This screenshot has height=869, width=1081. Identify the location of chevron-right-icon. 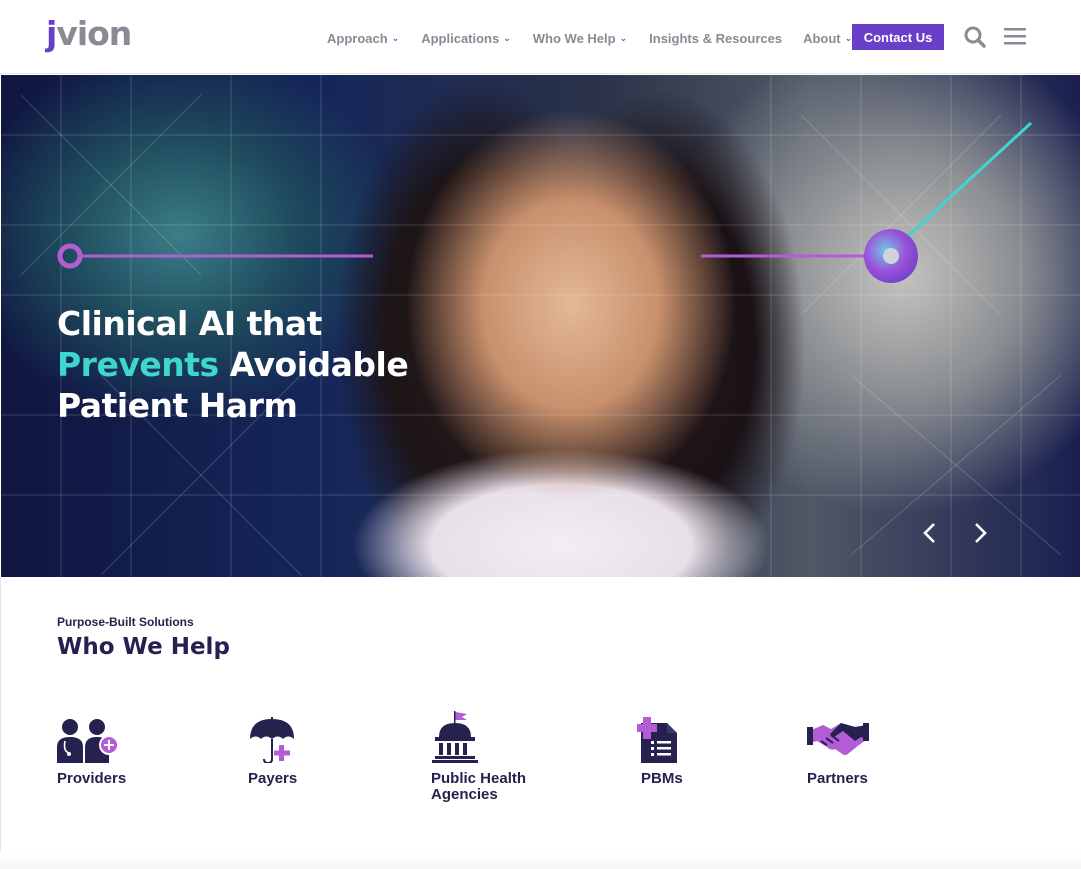
(980, 533).